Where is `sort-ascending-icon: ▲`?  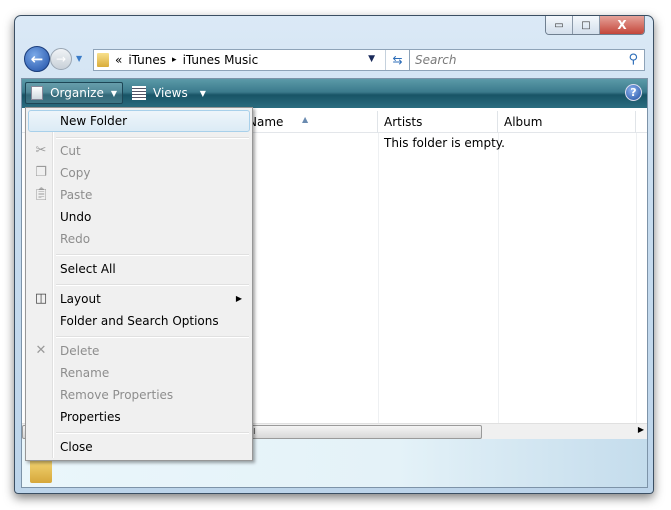 sort-ascending-icon: ▲ is located at coordinates (305, 119).